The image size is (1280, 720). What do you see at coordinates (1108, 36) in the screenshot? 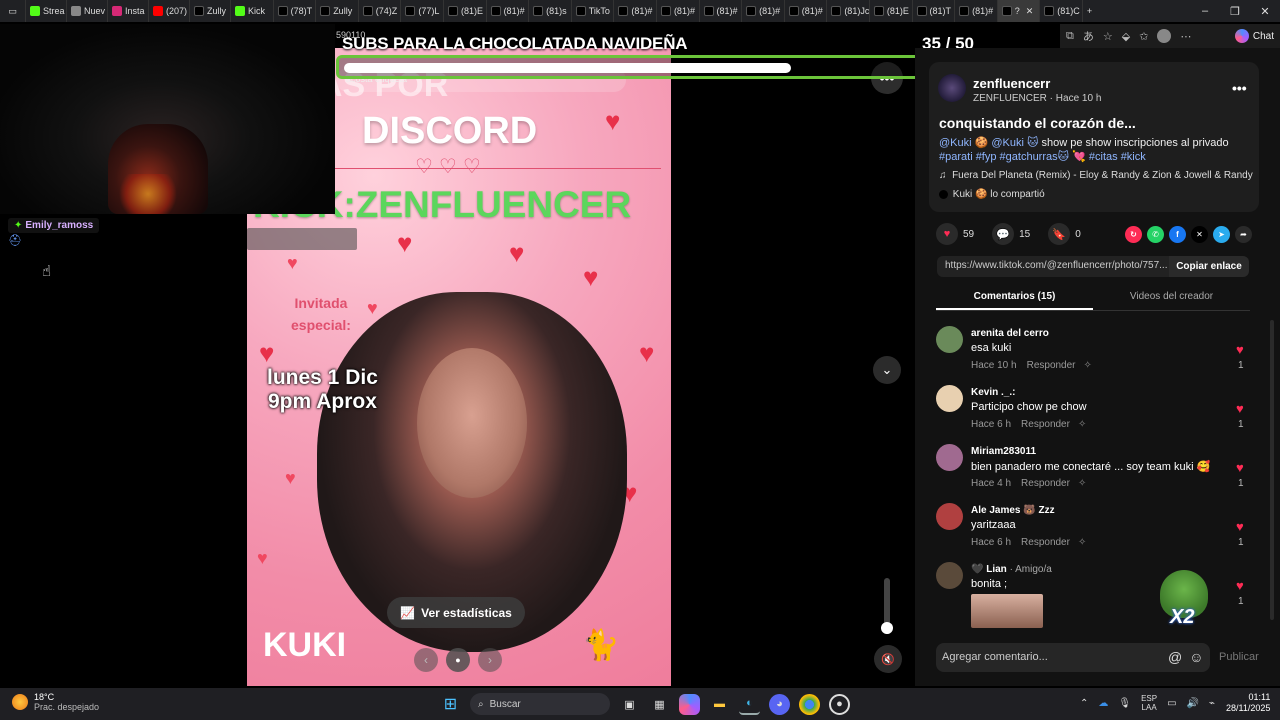
I see `favorite-star-icon: ☆` at bounding box center [1108, 36].